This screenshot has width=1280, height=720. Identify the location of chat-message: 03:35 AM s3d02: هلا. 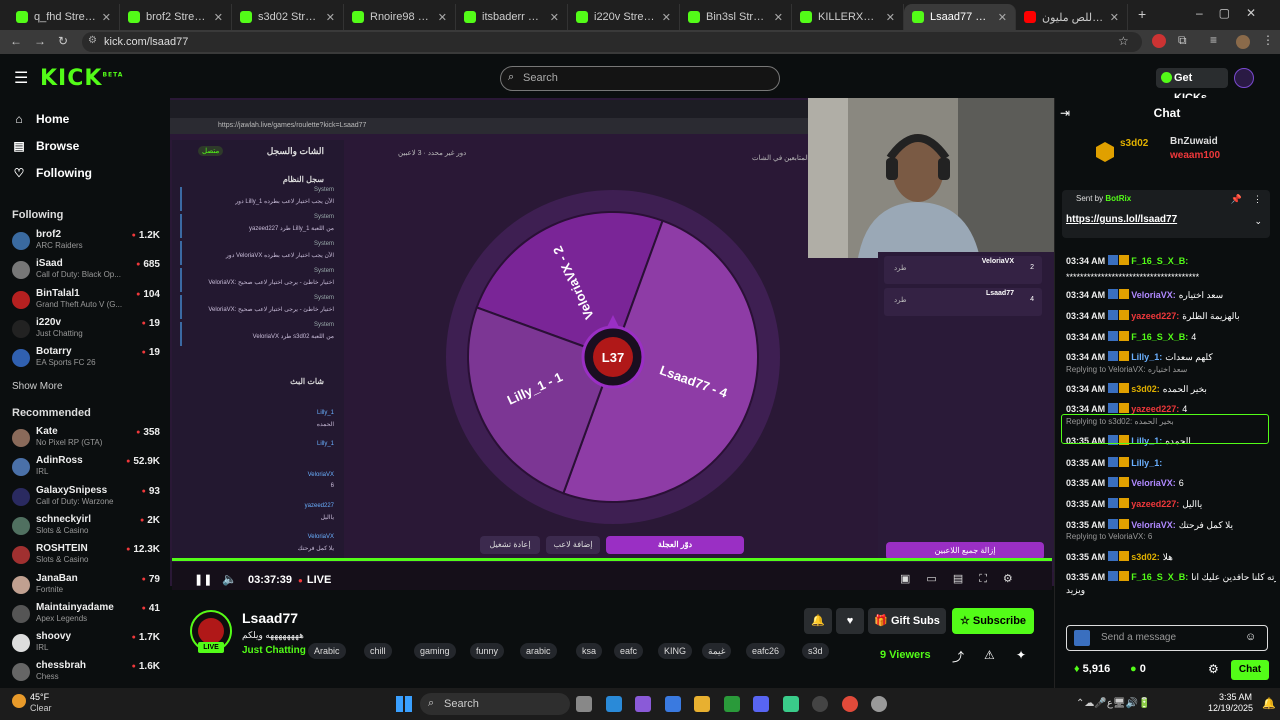
(1171, 557).